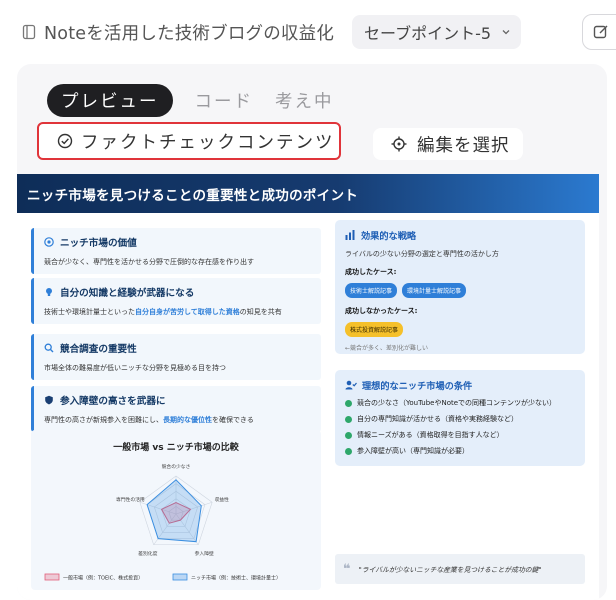 The image size is (616, 600). What do you see at coordinates (422, 254) in the screenshot?
I see `strategy-text: ライバルの少ない分野の選定と専門性の活かし方` at bounding box center [422, 254].